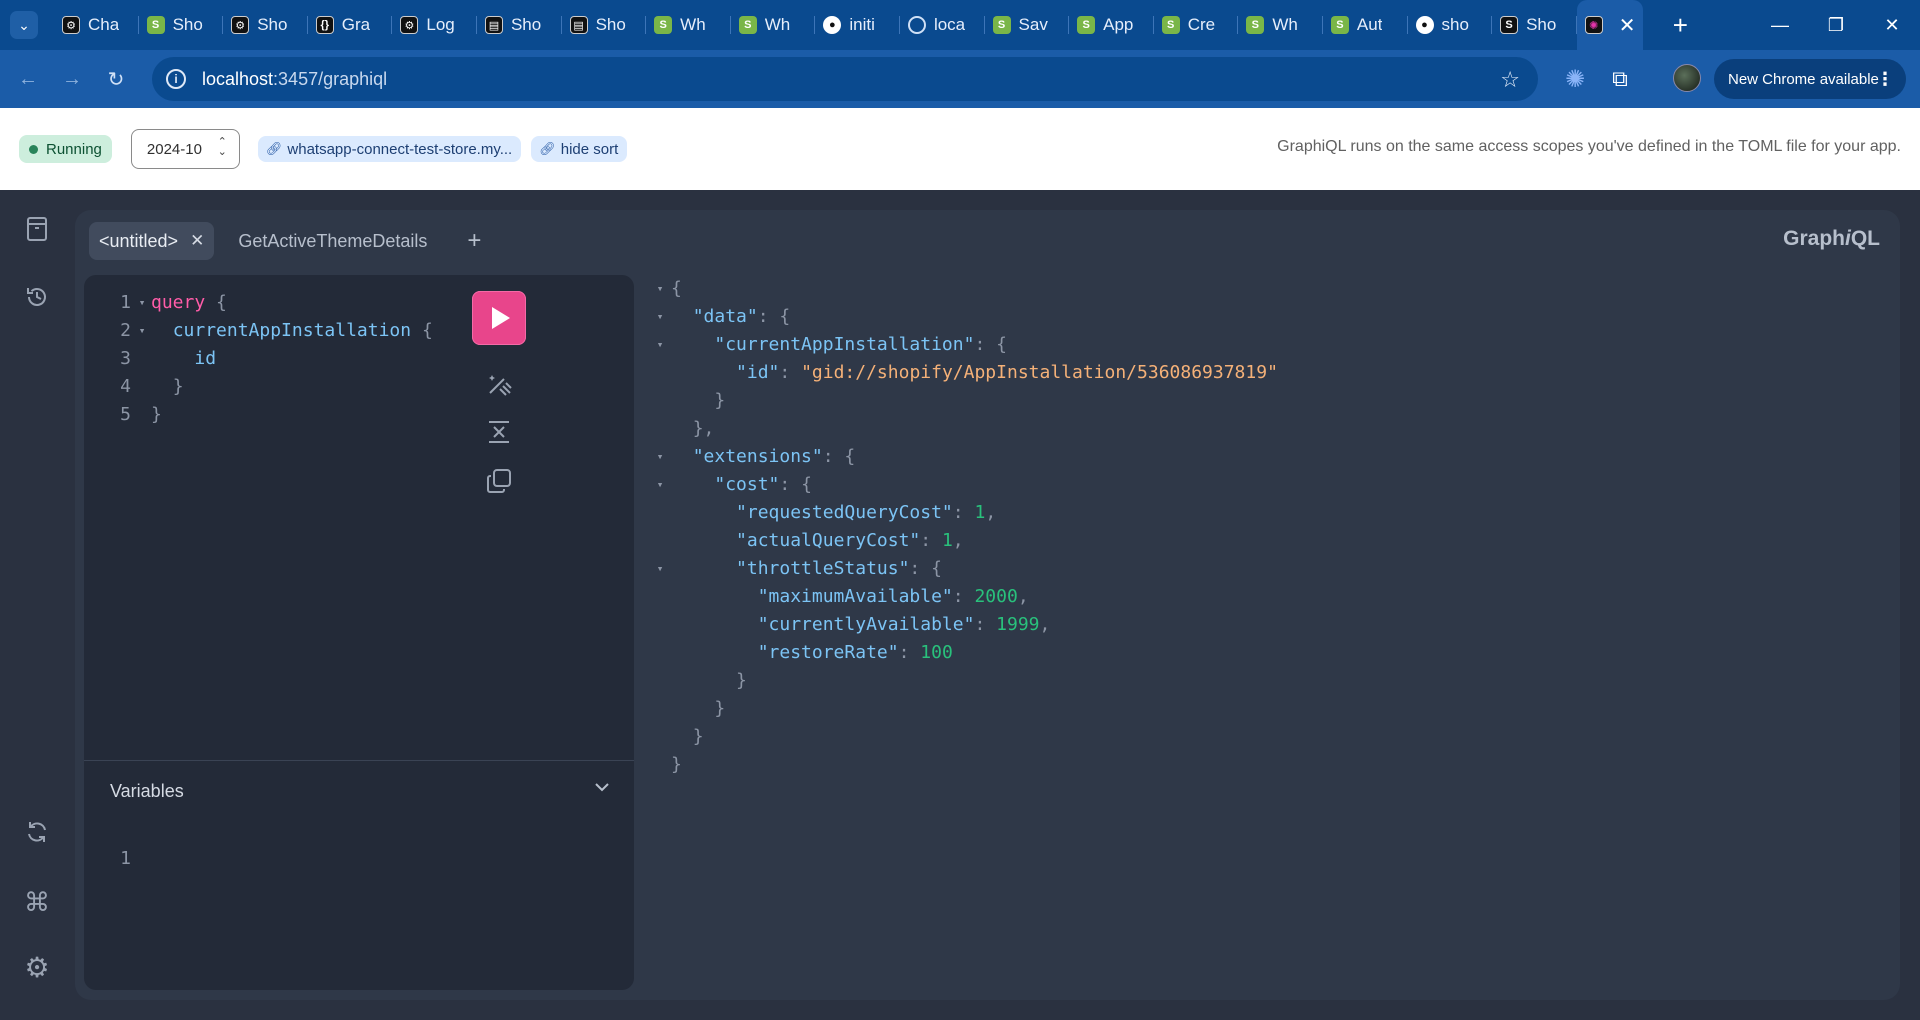  What do you see at coordinates (499, 481) in the screenshot?
I see `copy-query-icon` at bounding box center [499, 481].